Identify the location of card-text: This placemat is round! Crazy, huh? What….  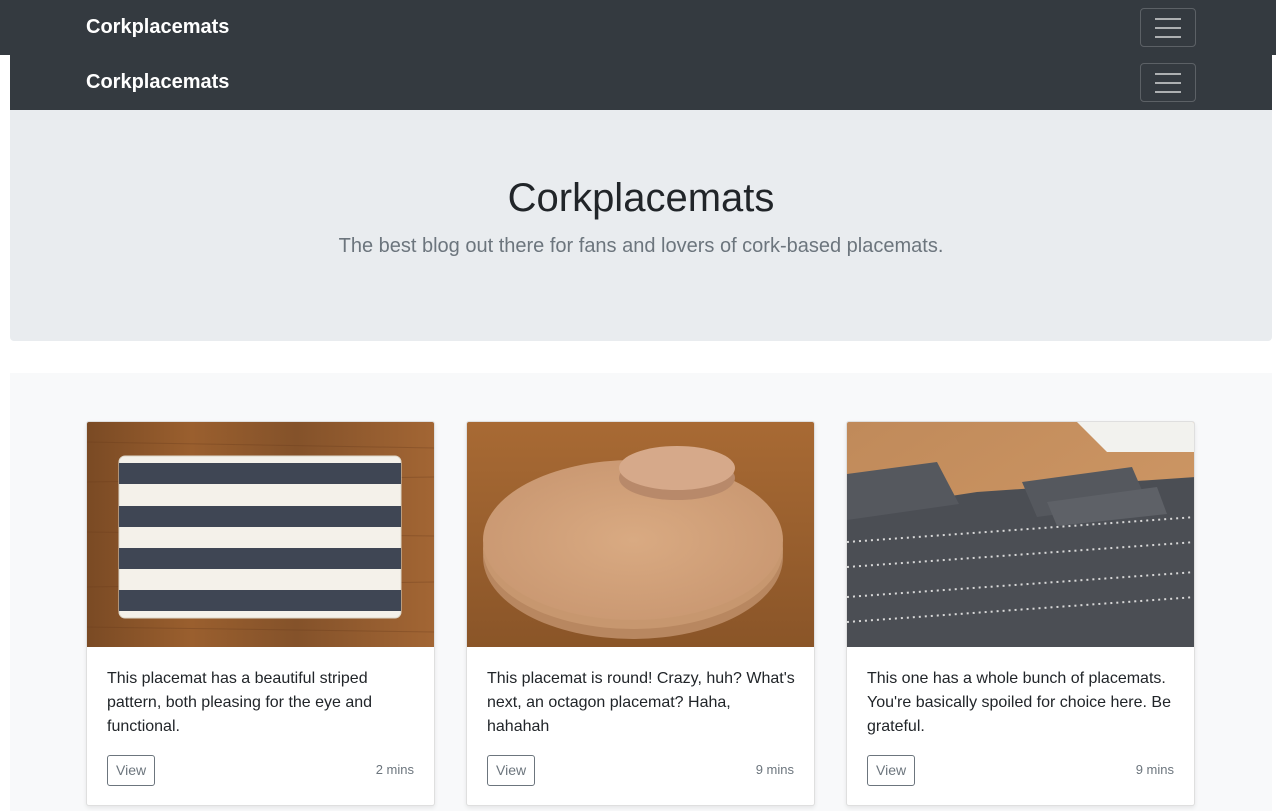
(641, 702).